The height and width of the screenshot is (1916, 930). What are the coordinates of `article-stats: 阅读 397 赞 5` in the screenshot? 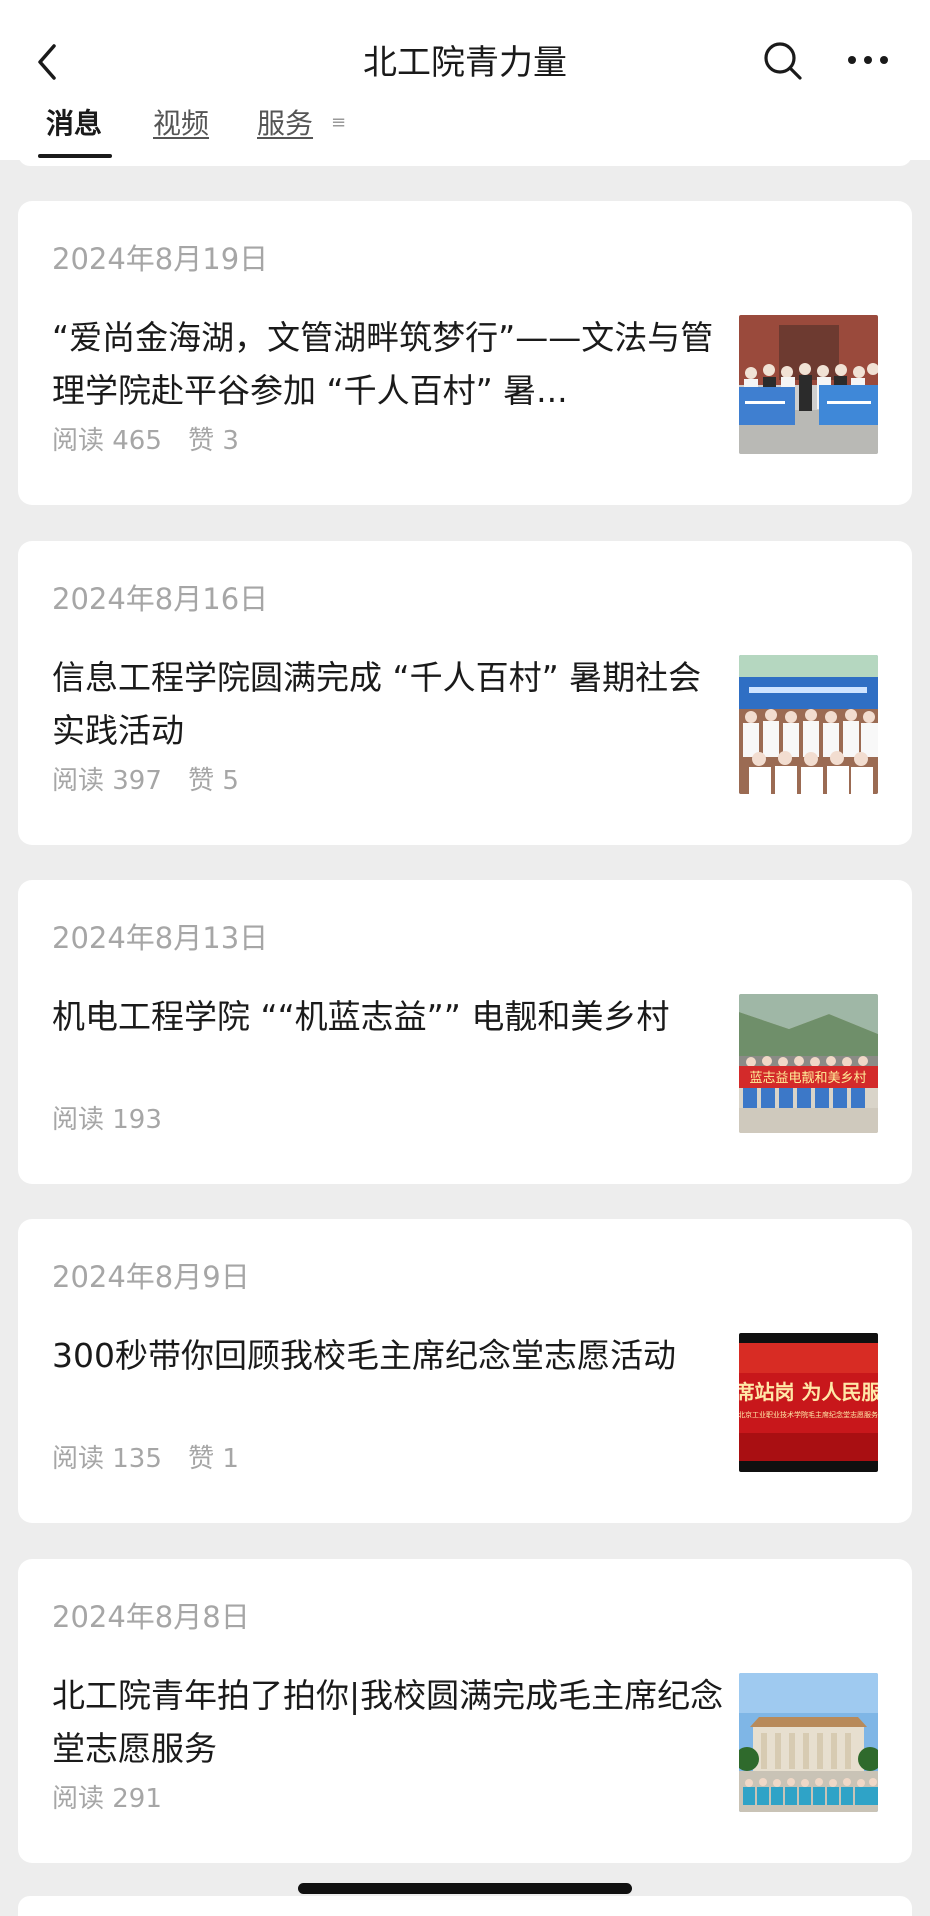 It's located at (145, 781).